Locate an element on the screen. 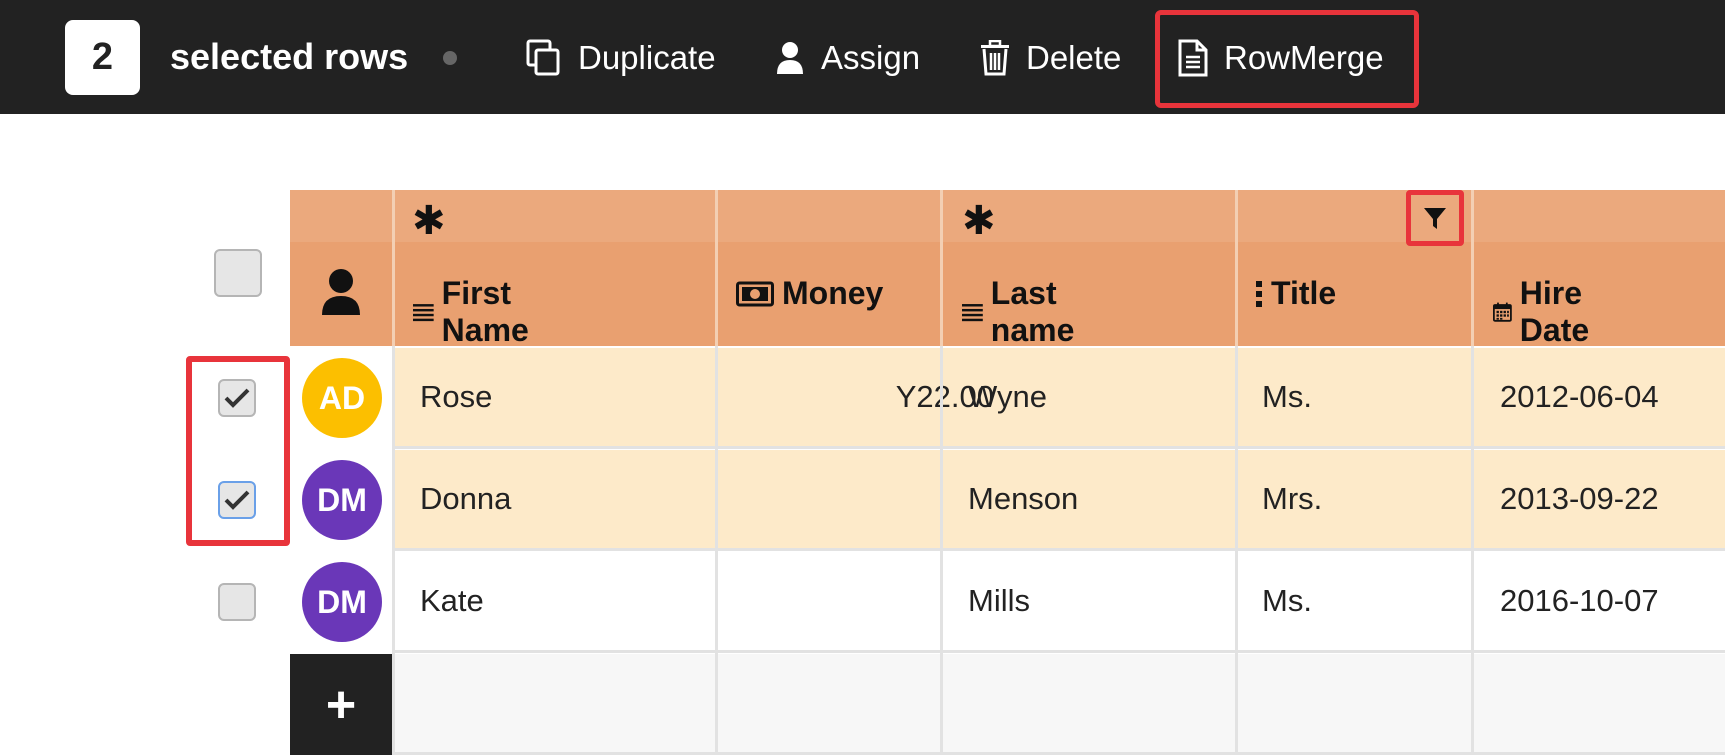  avatar: AD is located at coordinates (342, 398).